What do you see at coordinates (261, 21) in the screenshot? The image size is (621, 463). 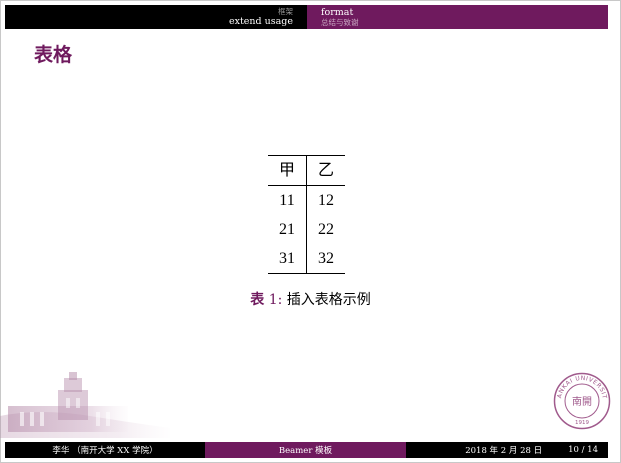 I see `nav-subsection-left: extend usage` at bounding box center [261, 21].